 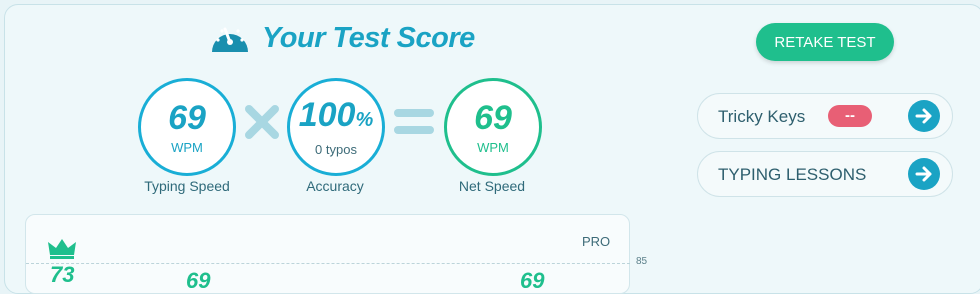 I want to click on net-speed-circle: 69 WPM, so click(x=493, y=127).